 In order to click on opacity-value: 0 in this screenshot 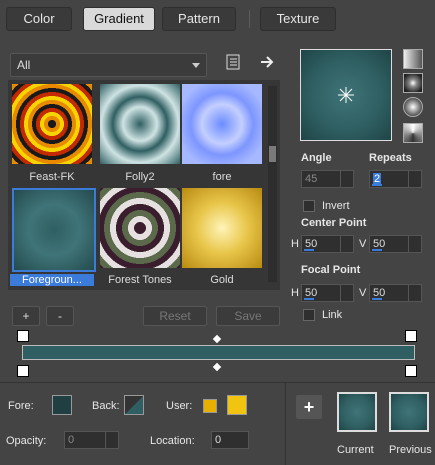, I will do `click(71, 440)`.